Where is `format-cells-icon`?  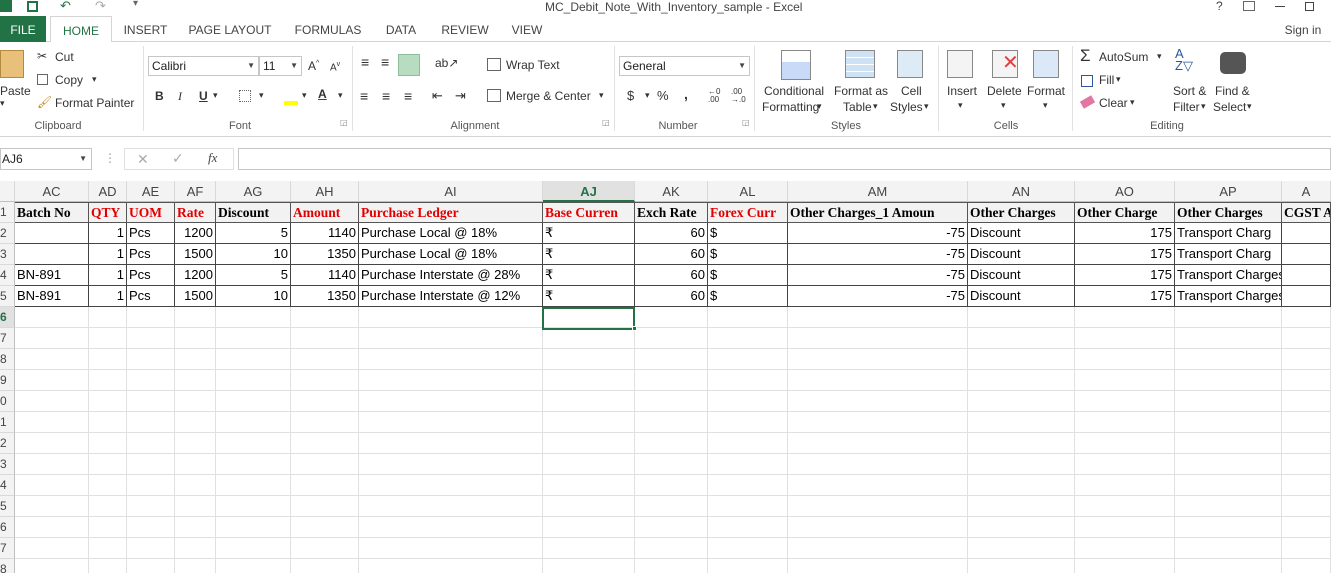 format-cells-icon is located at coordinates (1046, 64).